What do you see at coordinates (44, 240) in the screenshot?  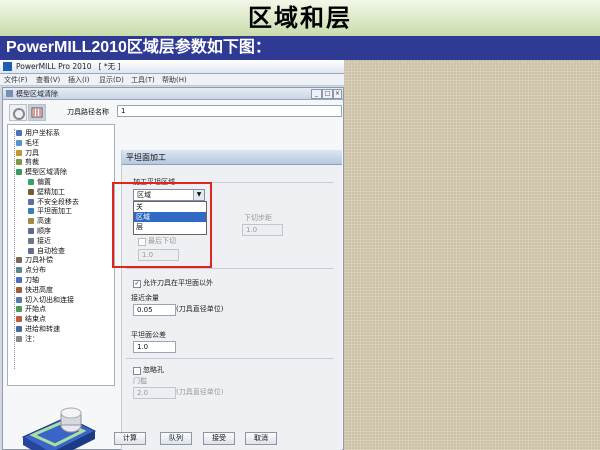 I see `tree-item-label: 接近` at bounding box center [44, 240].